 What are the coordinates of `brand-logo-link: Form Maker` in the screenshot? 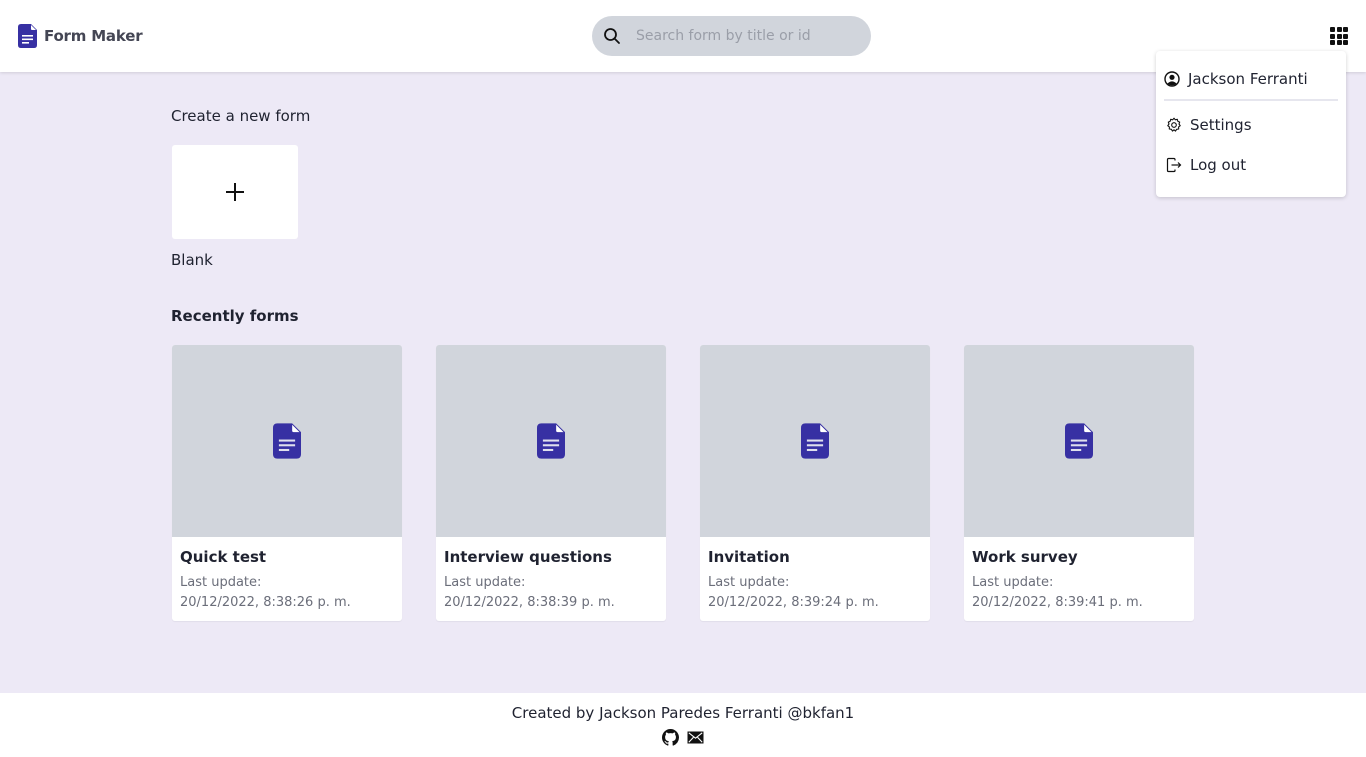 It's located at (80, 36).